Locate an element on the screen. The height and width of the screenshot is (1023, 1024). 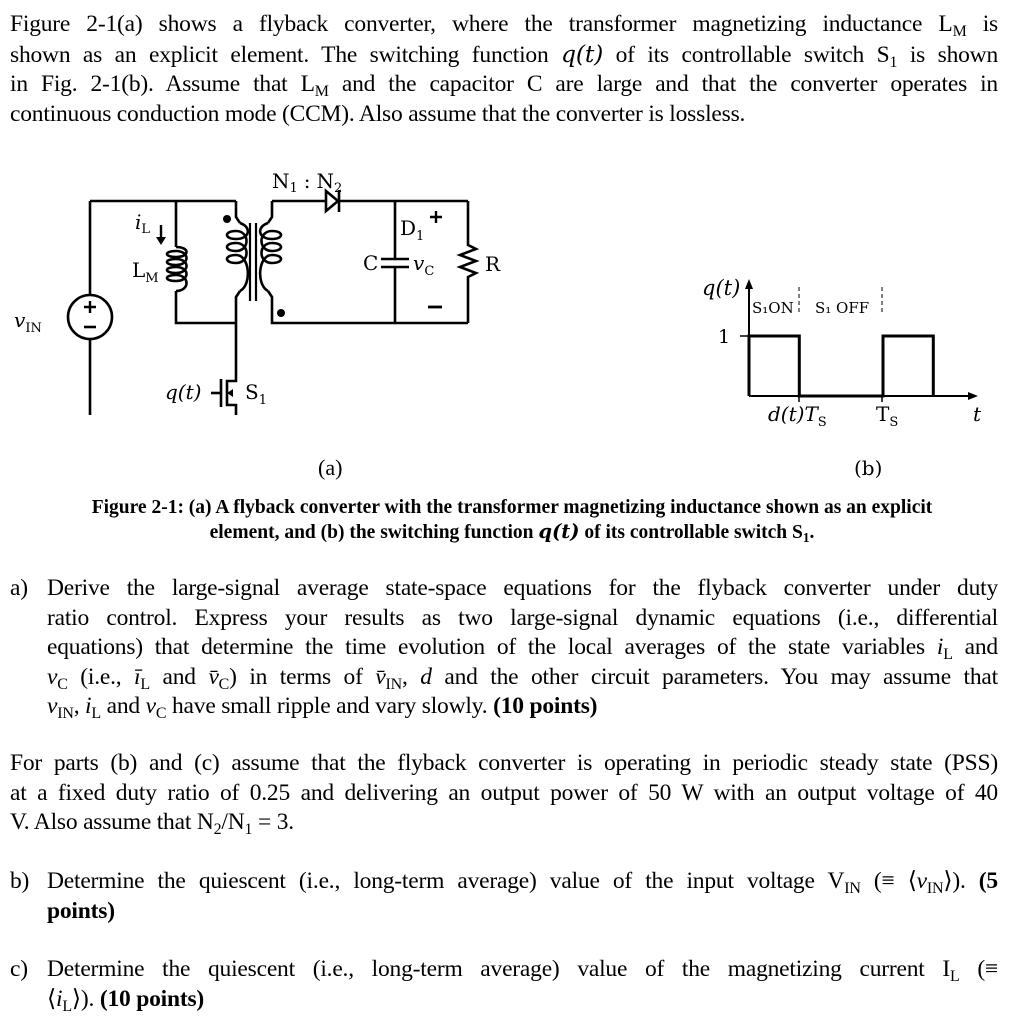
question-b-line-2: points) is located at coordinates (81, 910).